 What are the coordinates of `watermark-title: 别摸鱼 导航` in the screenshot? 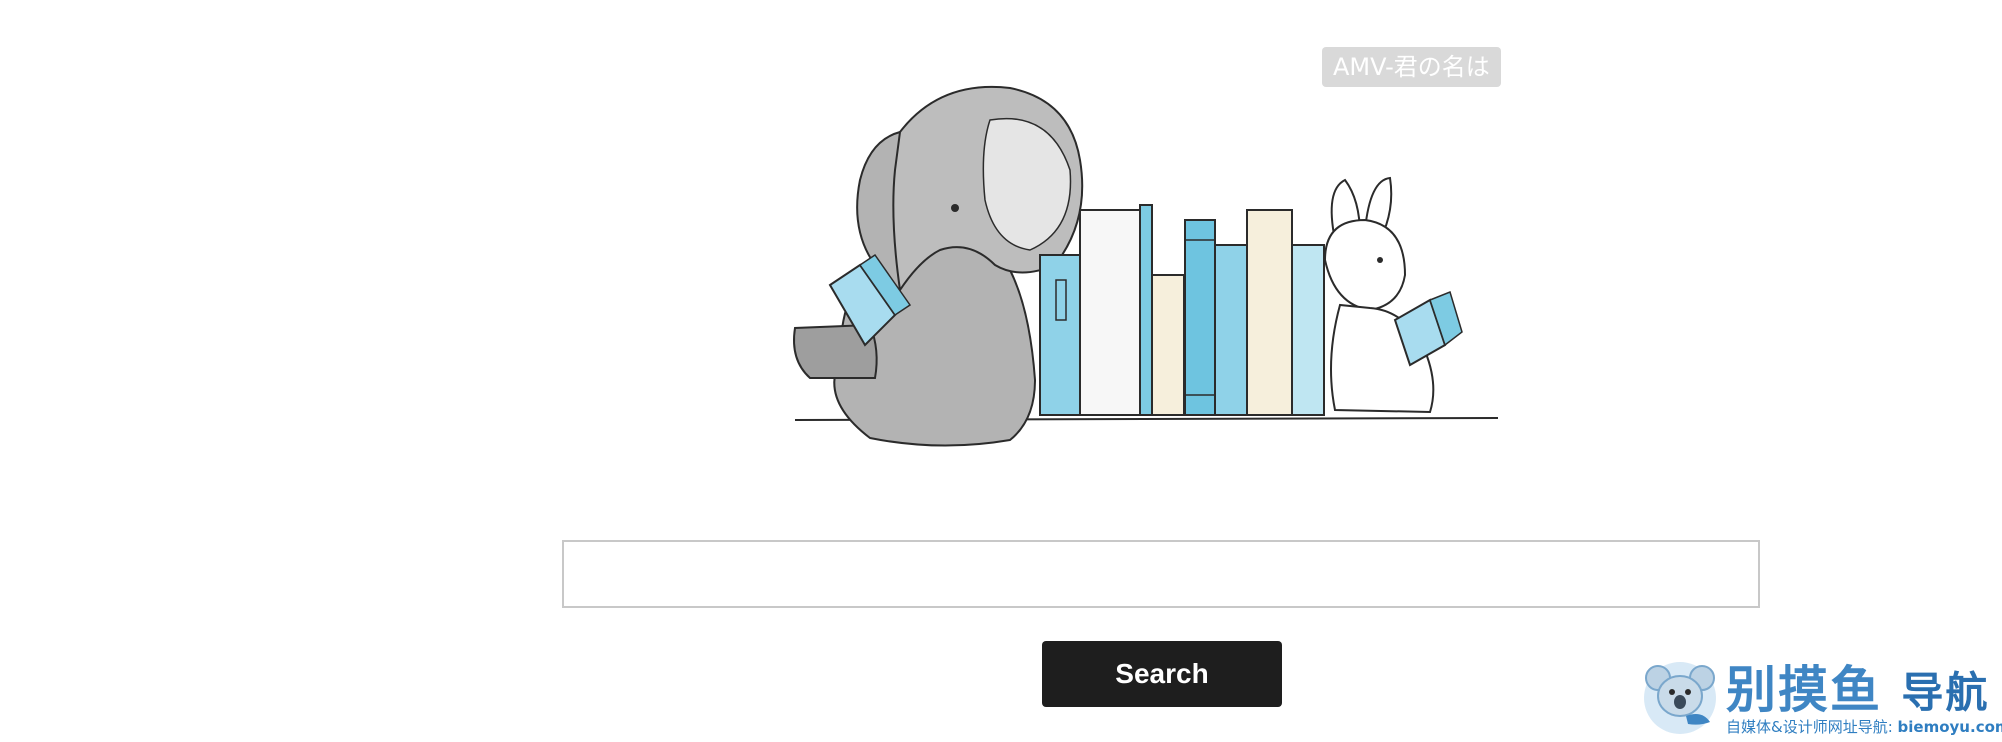 It's located at (1857, 686).